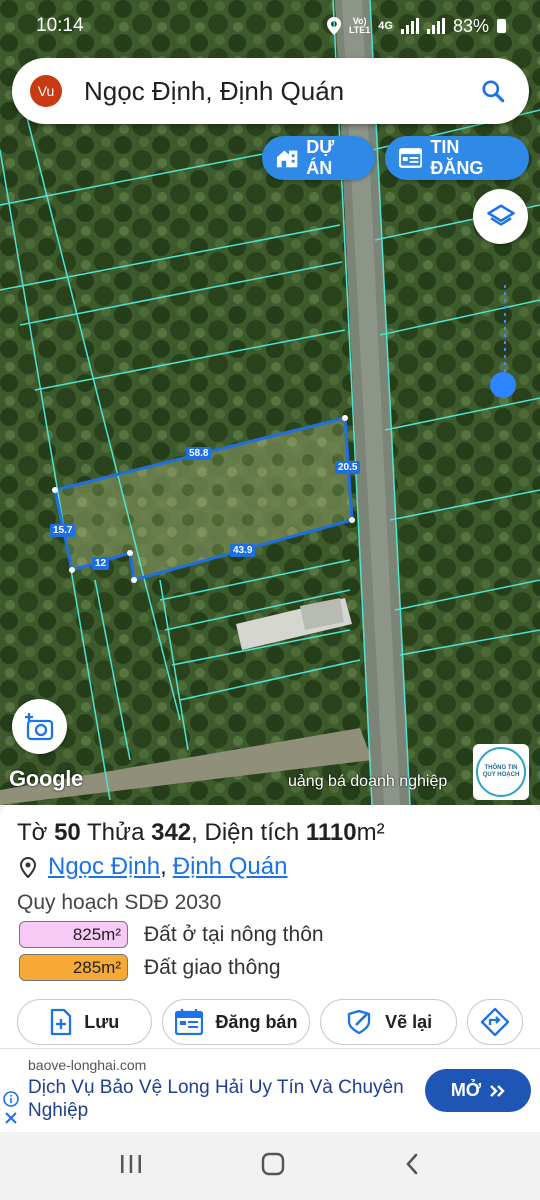 The height and width of the screenshot is (1200, 540). Describe the element at coordinates (171, 832) in the screenshot. I see `parcel-number: 342` at that location.